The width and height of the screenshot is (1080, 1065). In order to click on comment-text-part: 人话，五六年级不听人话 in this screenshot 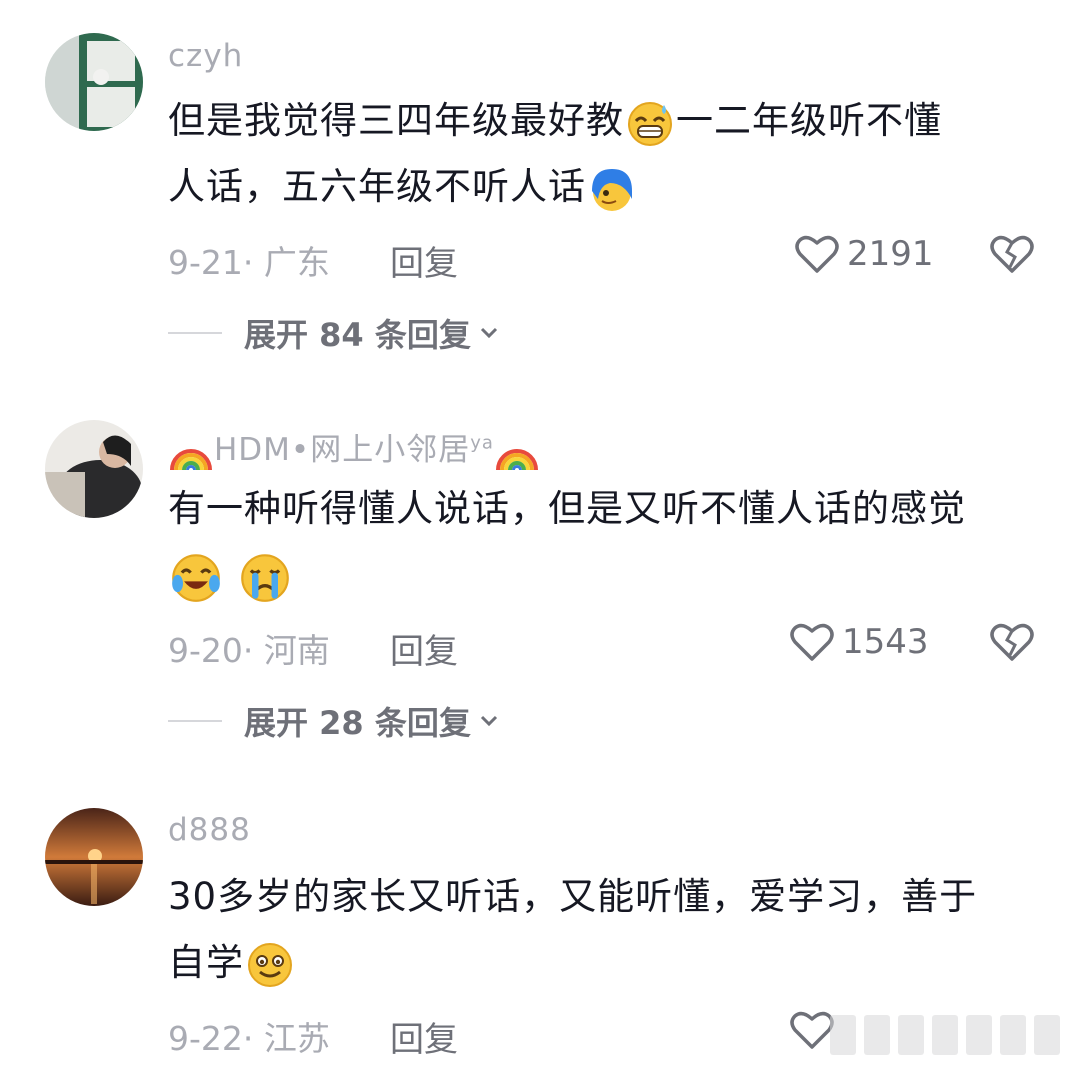, I will do `click(377, 186)`.